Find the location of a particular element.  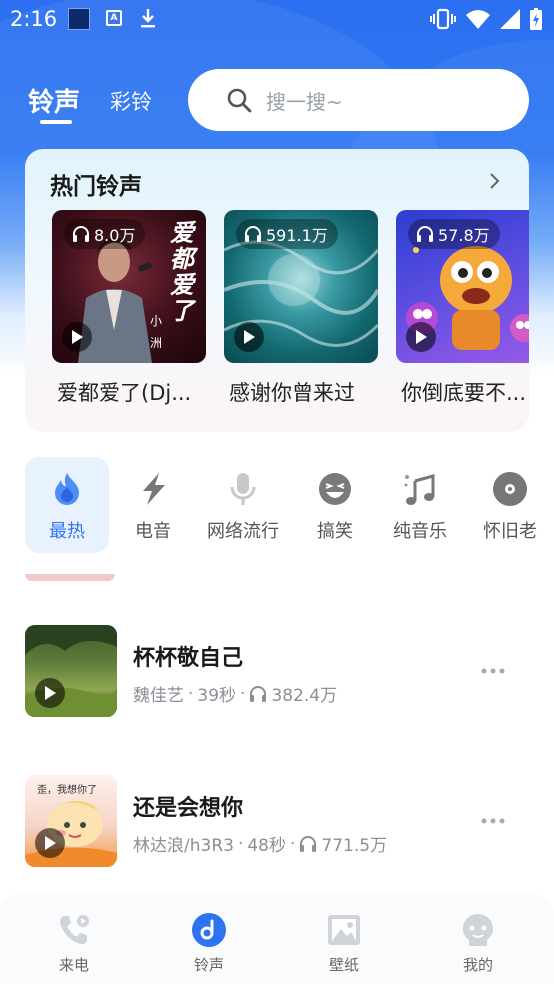

notification-a-icon: A is located at coordinates (114, 18).